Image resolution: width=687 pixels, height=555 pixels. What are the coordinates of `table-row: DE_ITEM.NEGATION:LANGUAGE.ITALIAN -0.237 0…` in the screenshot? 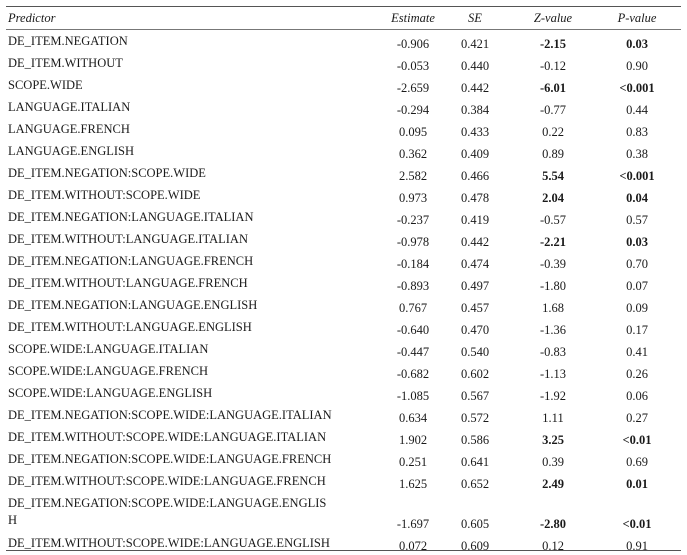 It's located at (343, 218).